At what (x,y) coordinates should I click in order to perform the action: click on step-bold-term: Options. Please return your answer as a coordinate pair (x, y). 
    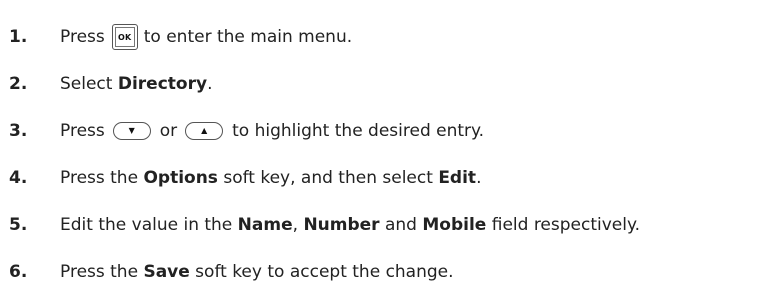
    Looking at the image, I should click on (180, 178).